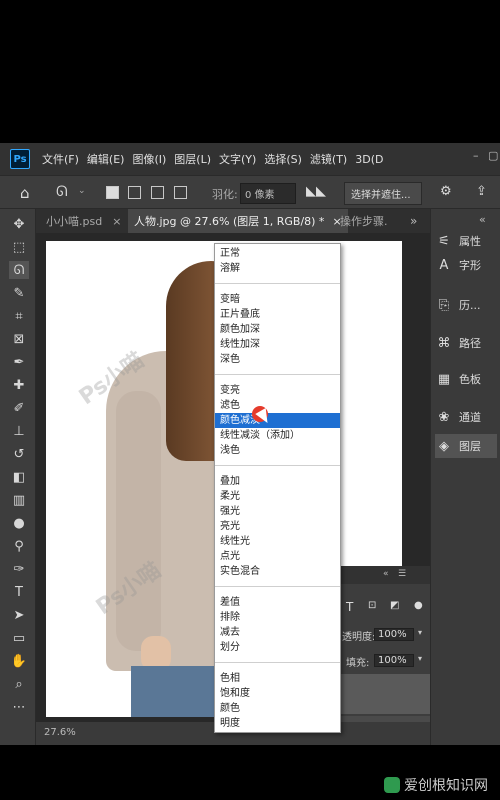  I want to click on blend-mode-option: 线性减淡（添加）, so click(277, 435).